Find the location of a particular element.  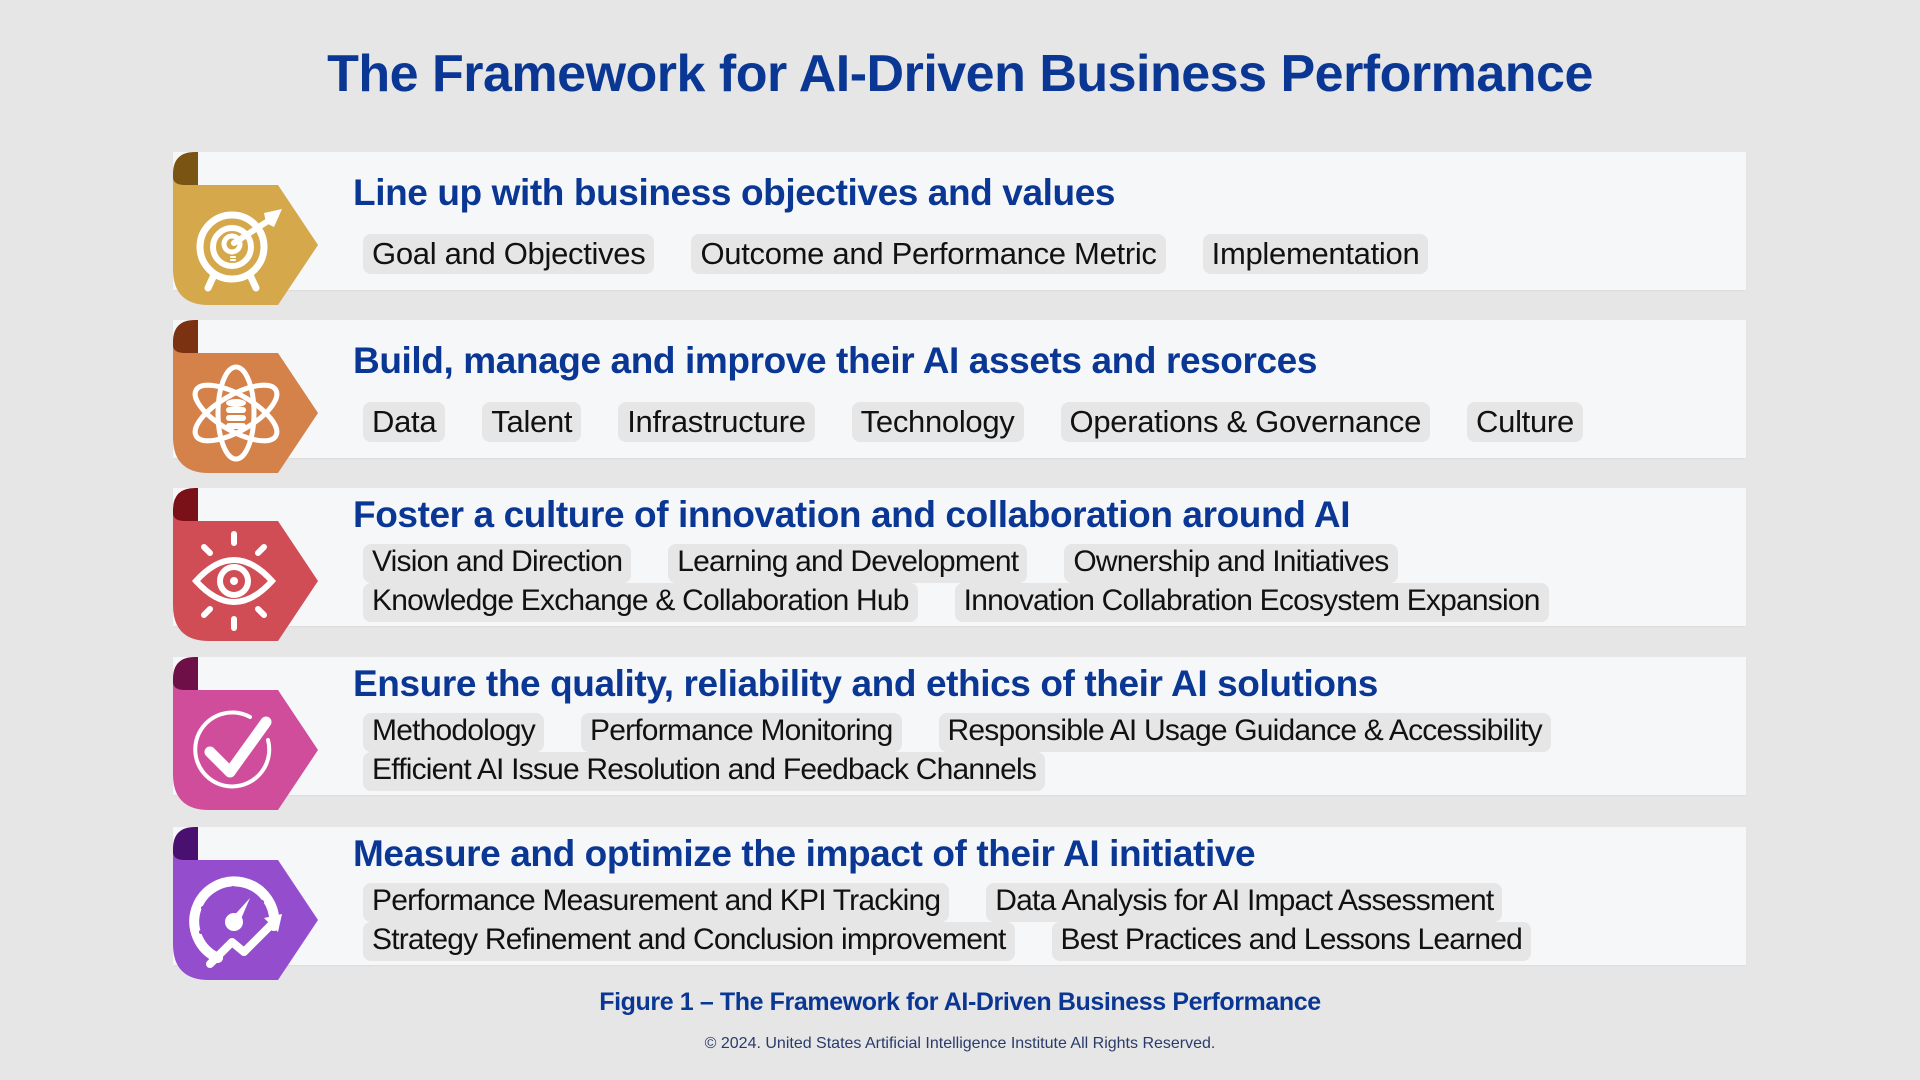

check-circle-icon is located at coordinates (238, 752).